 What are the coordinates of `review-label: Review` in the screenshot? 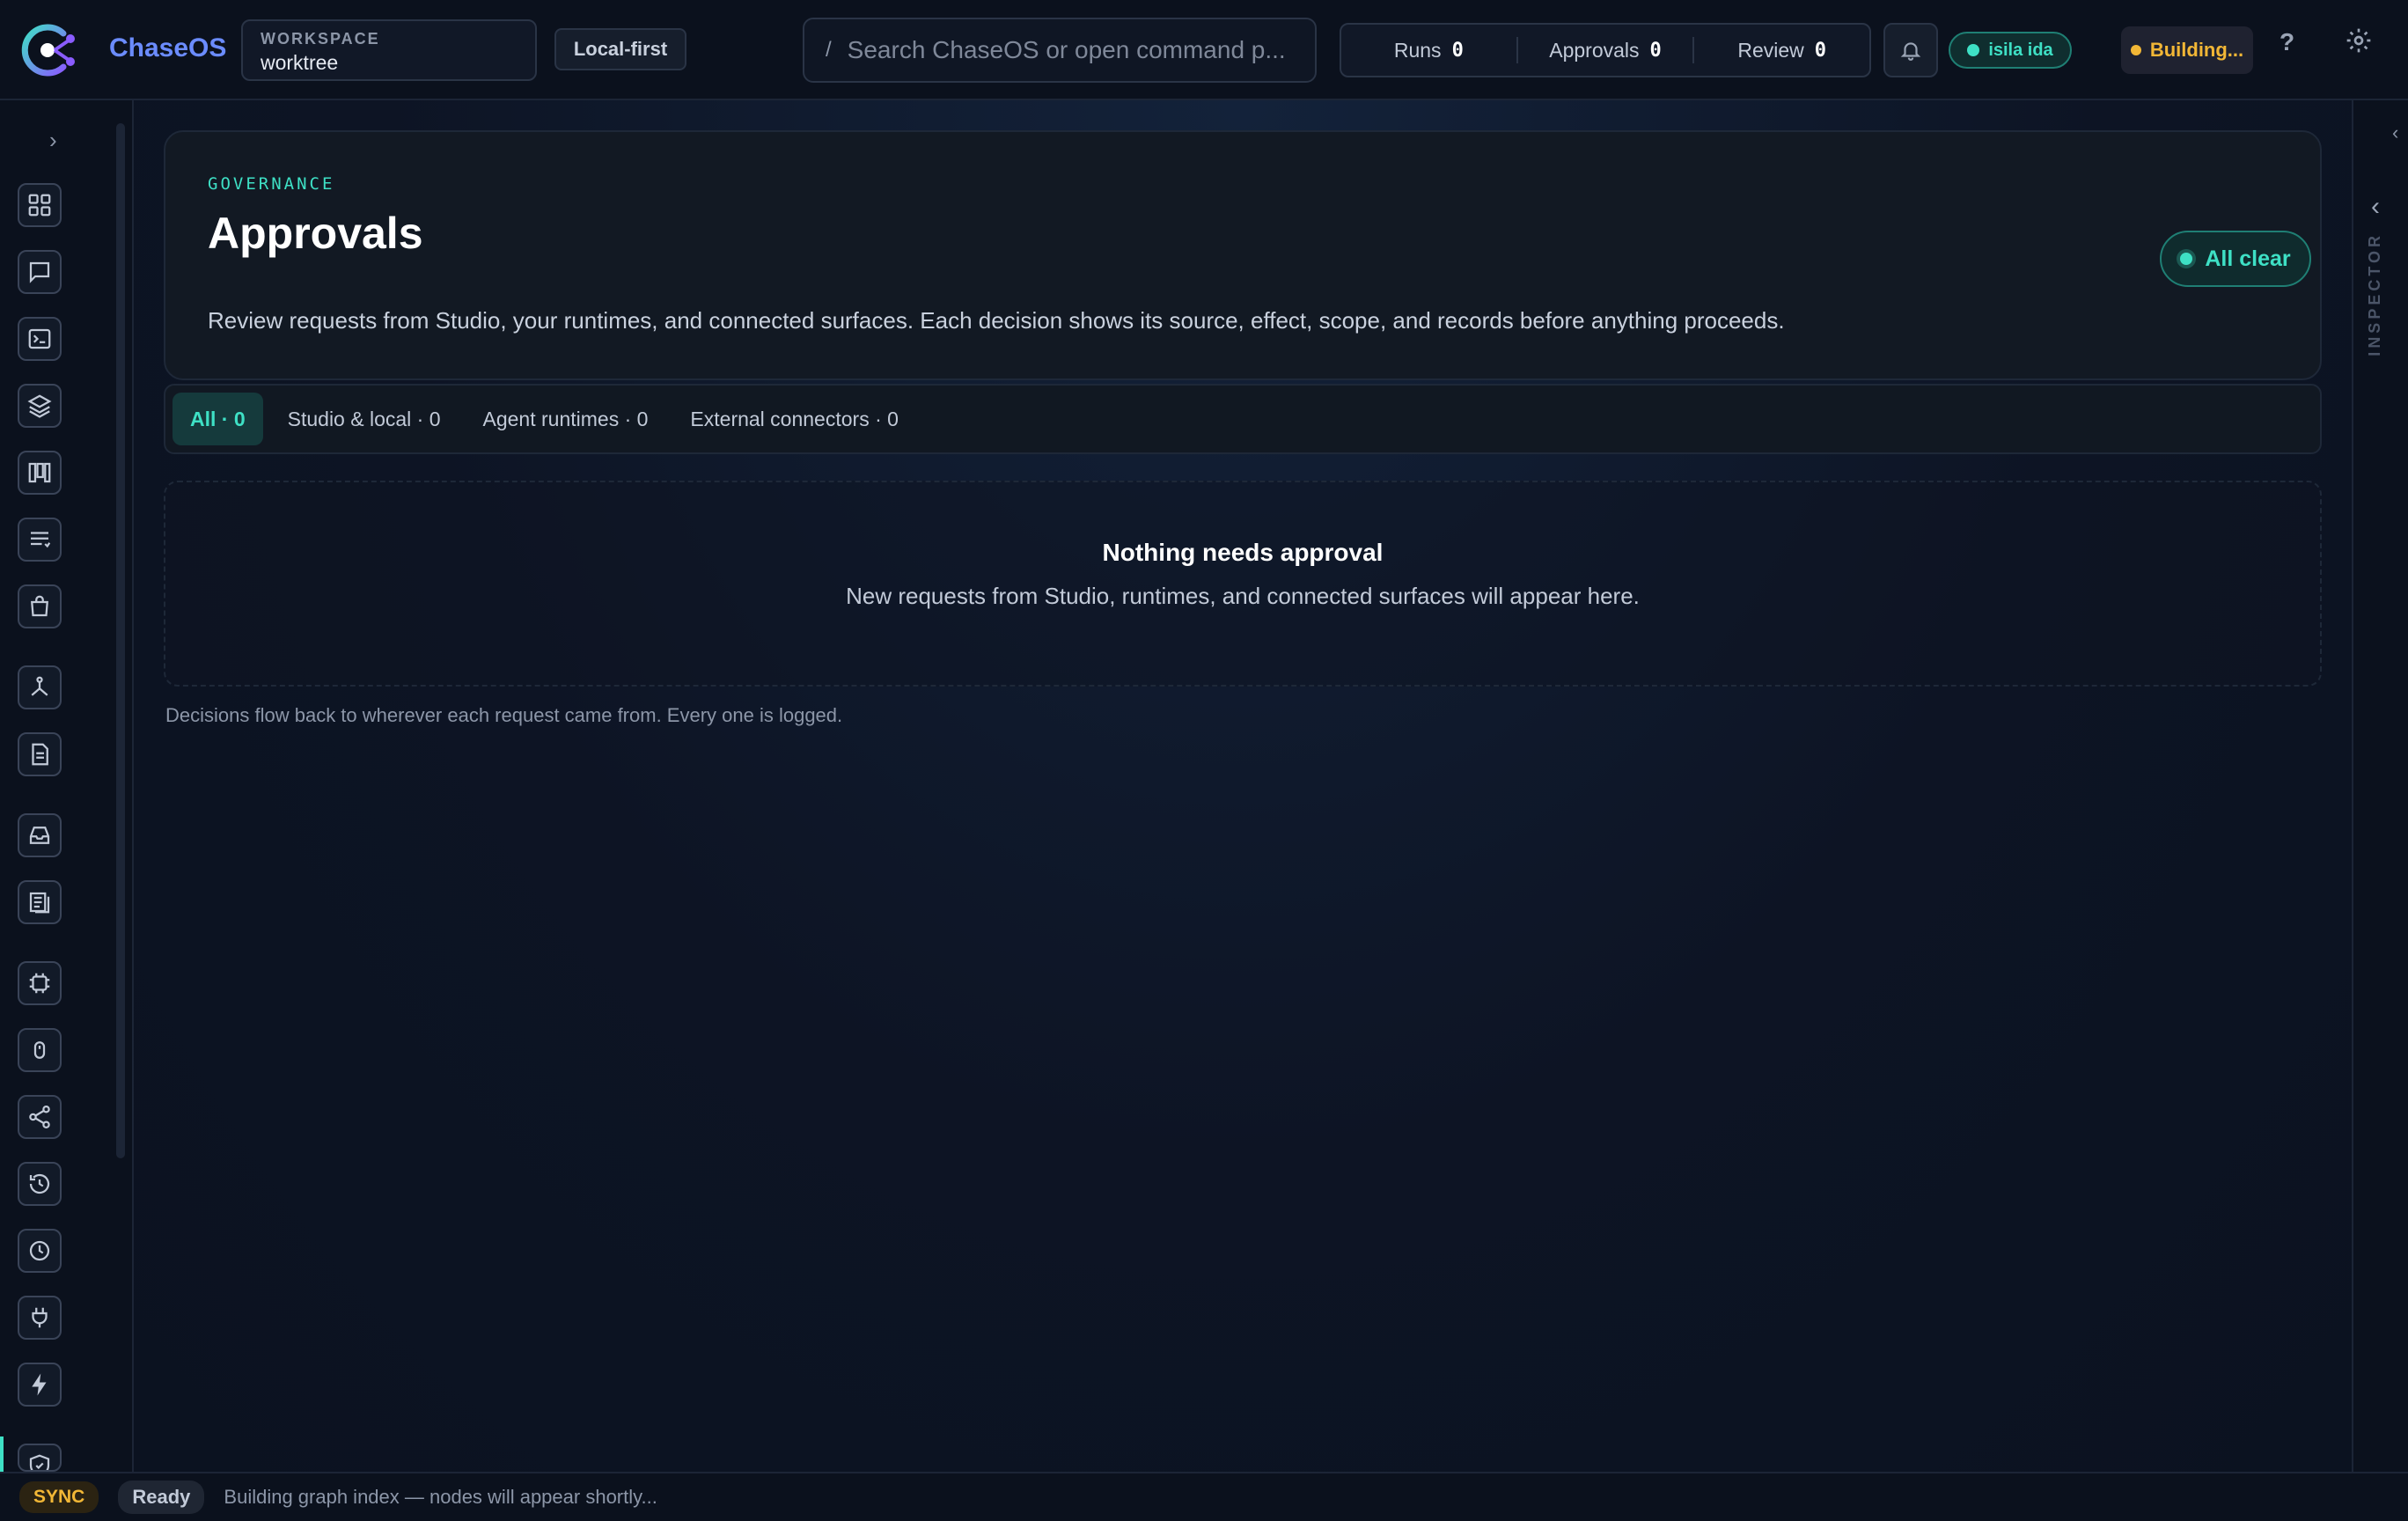 It's located at (1770, 50).